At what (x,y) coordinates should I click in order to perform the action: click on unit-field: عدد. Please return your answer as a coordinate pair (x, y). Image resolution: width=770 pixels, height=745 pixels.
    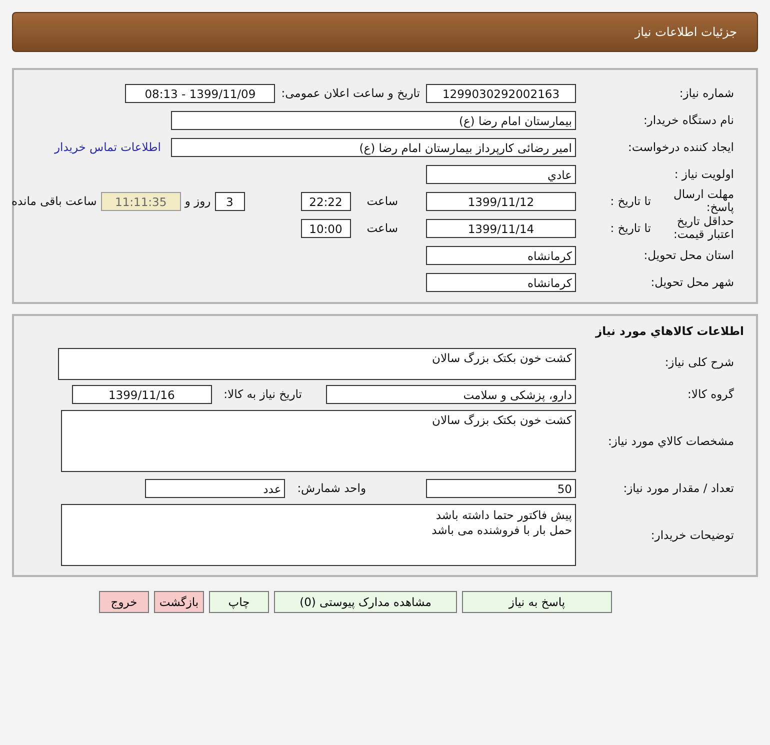
    Looking at the image, I should click on (215, 488).